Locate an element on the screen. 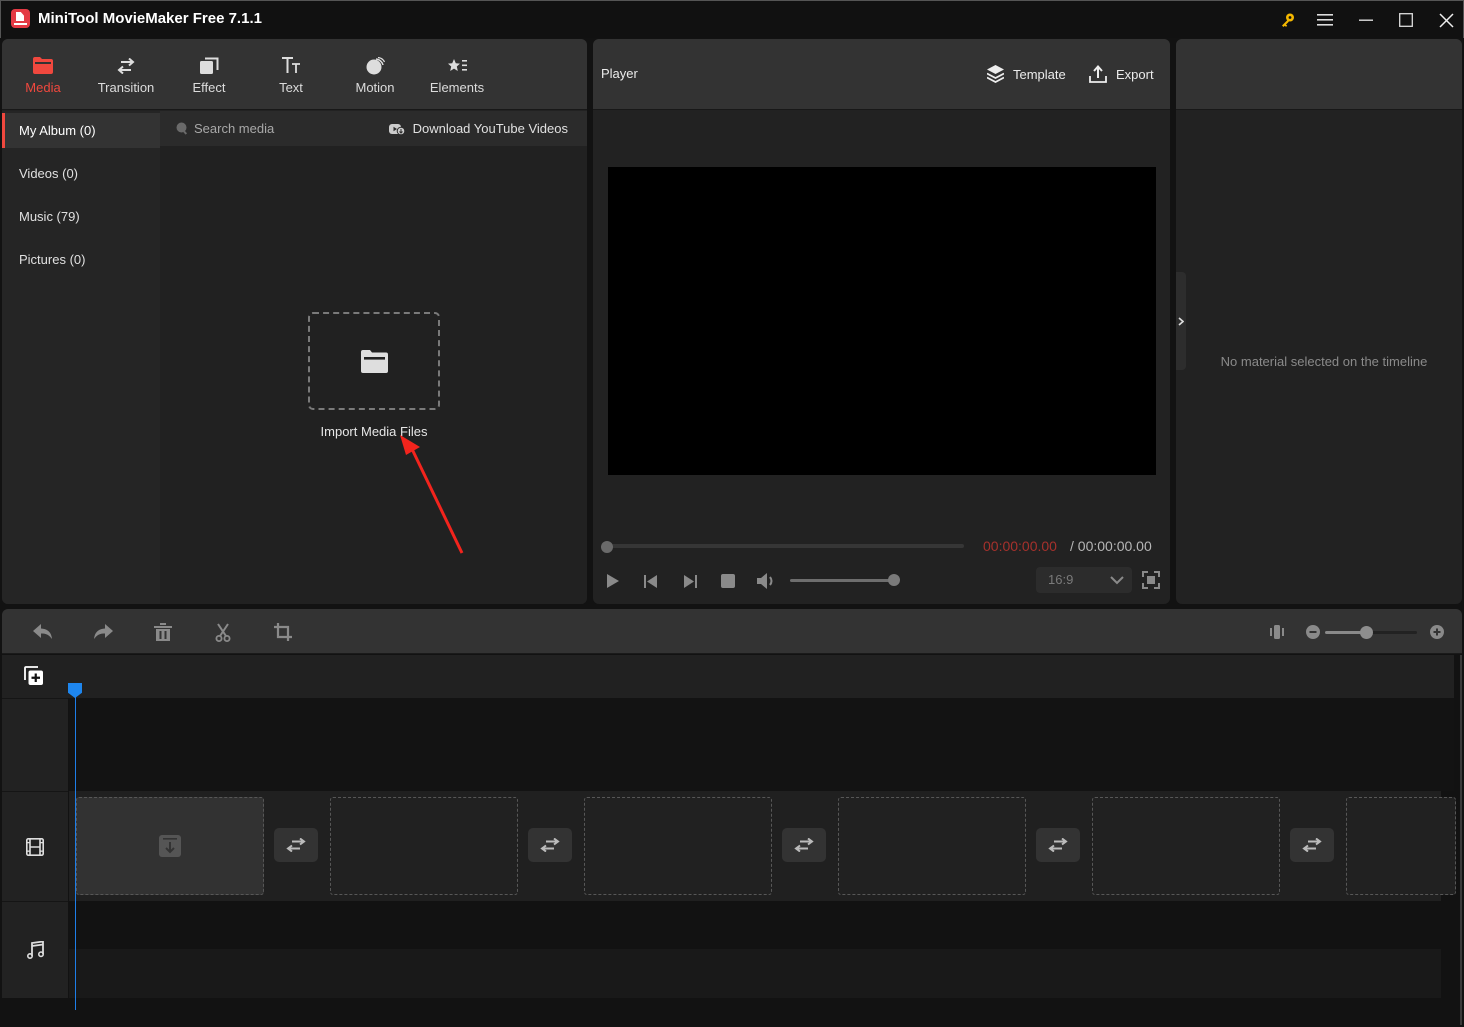 The width and height of the screenshot is (1464, 1027). skip-back-icon is located at coordinates (650, 581).